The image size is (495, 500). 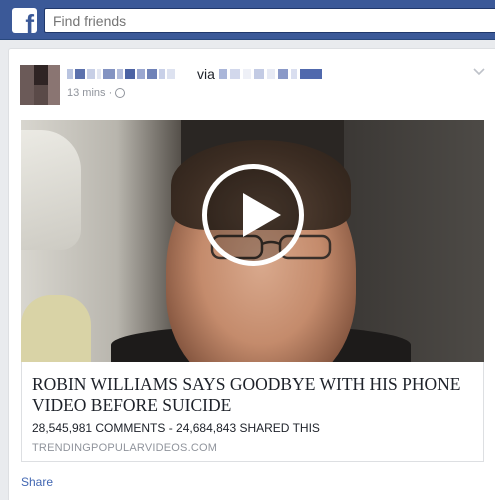 What do you see at coordinates (479, 71) in the screenshot?
I see `chevron-down-icon` at bounding box center [479, 71].